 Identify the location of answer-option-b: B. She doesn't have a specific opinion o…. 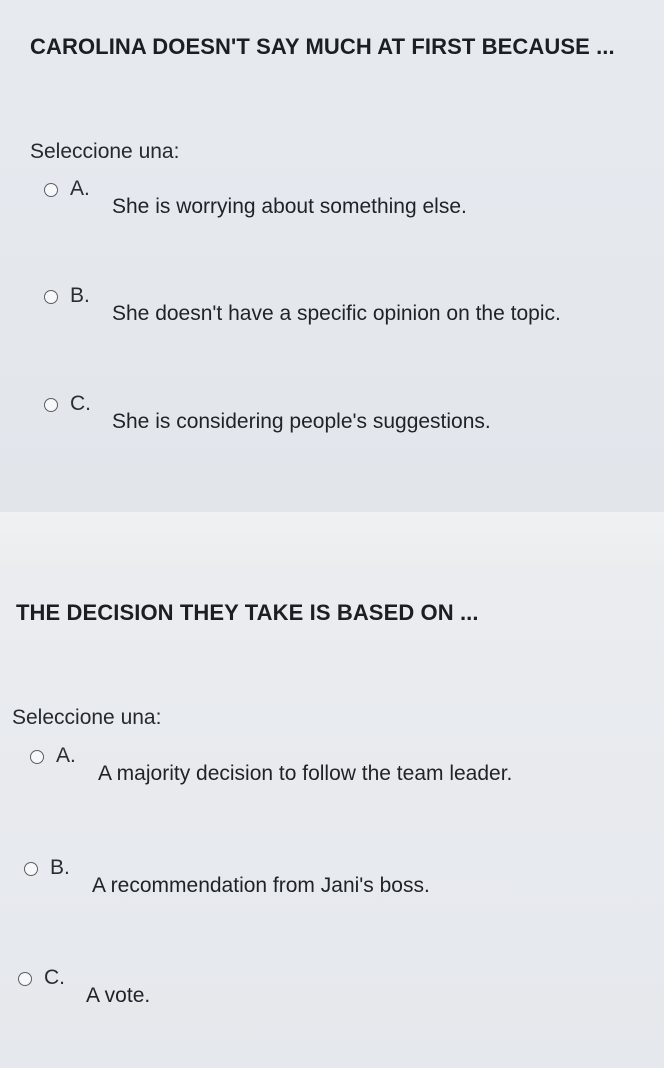
(310, 308).